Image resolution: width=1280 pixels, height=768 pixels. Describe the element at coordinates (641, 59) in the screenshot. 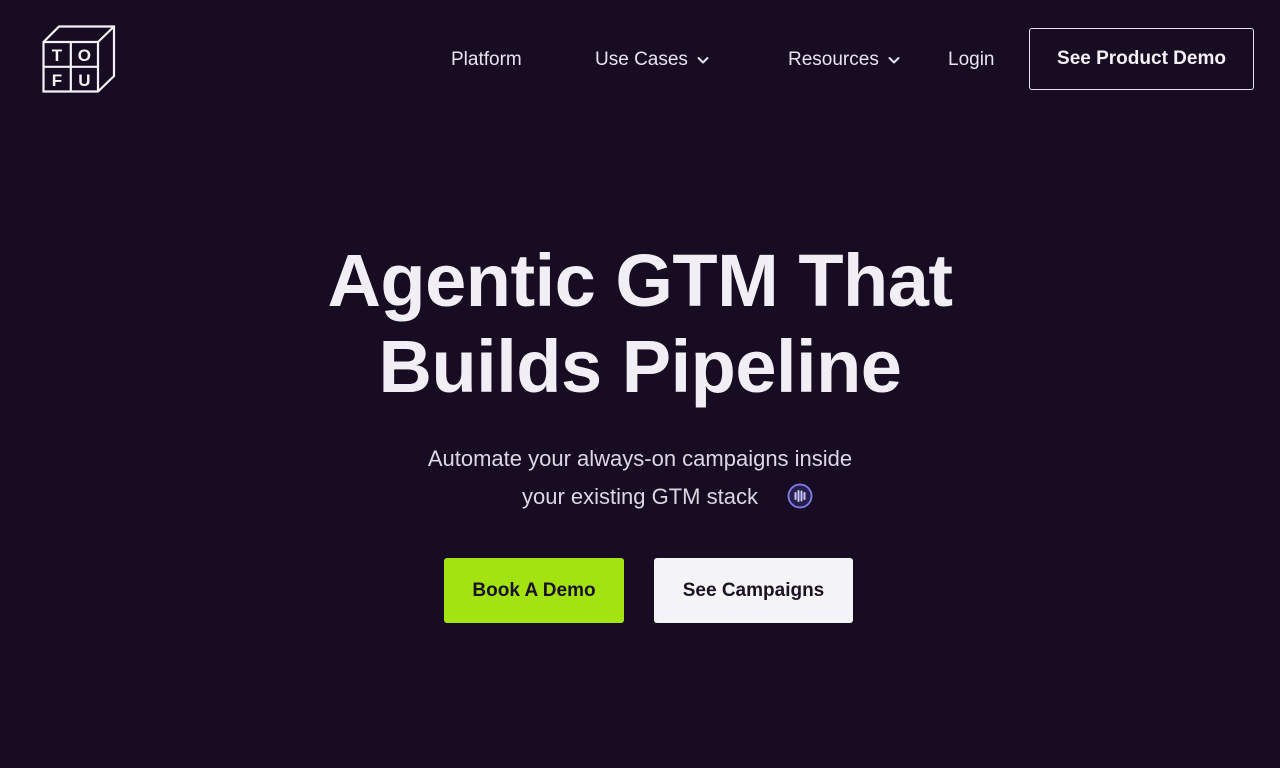

I see `nav-use-cases-label: Use Cases` at that location.